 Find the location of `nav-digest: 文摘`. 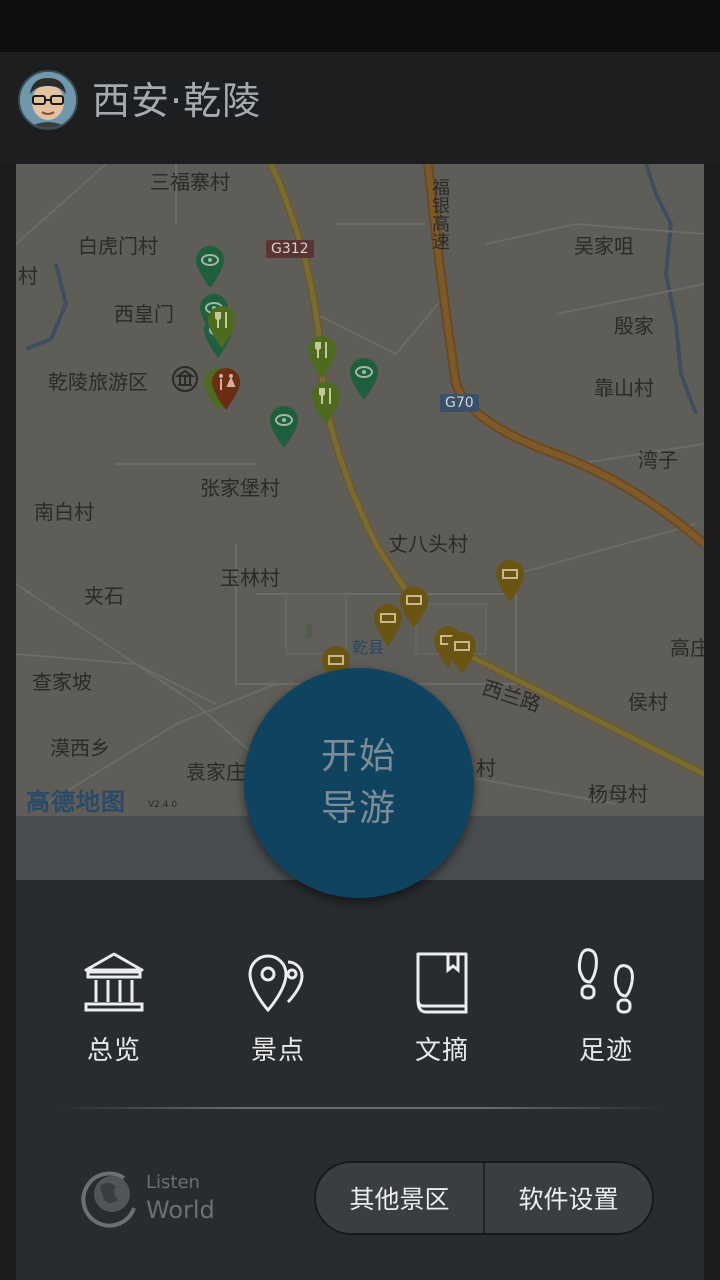

nav-digest: 文摘 is located at coordinates (442, 1005).